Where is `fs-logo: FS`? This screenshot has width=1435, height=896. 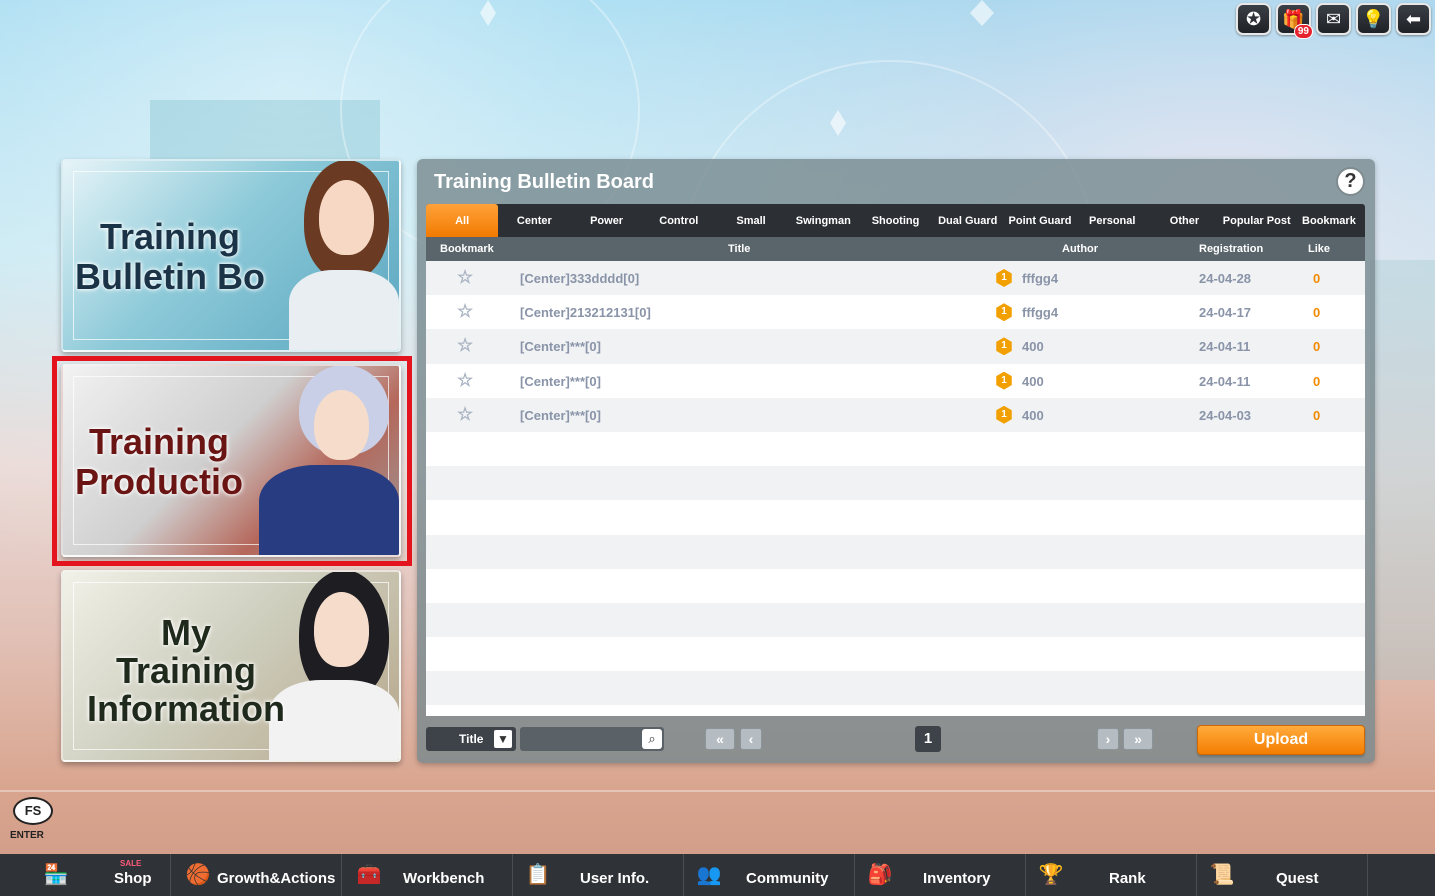
fs-logo: FS is located at coordinates (33, 811).